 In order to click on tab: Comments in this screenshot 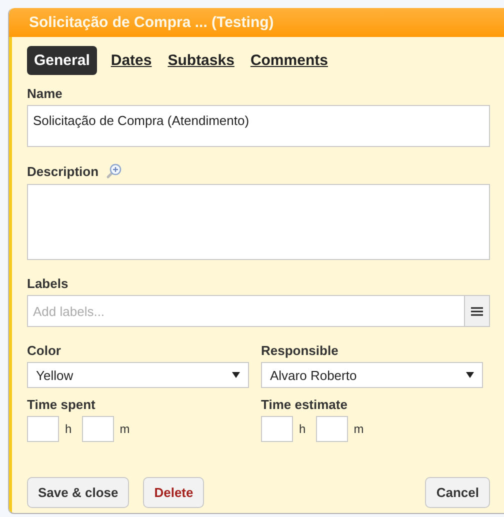, I will do `click(289, 60)`.